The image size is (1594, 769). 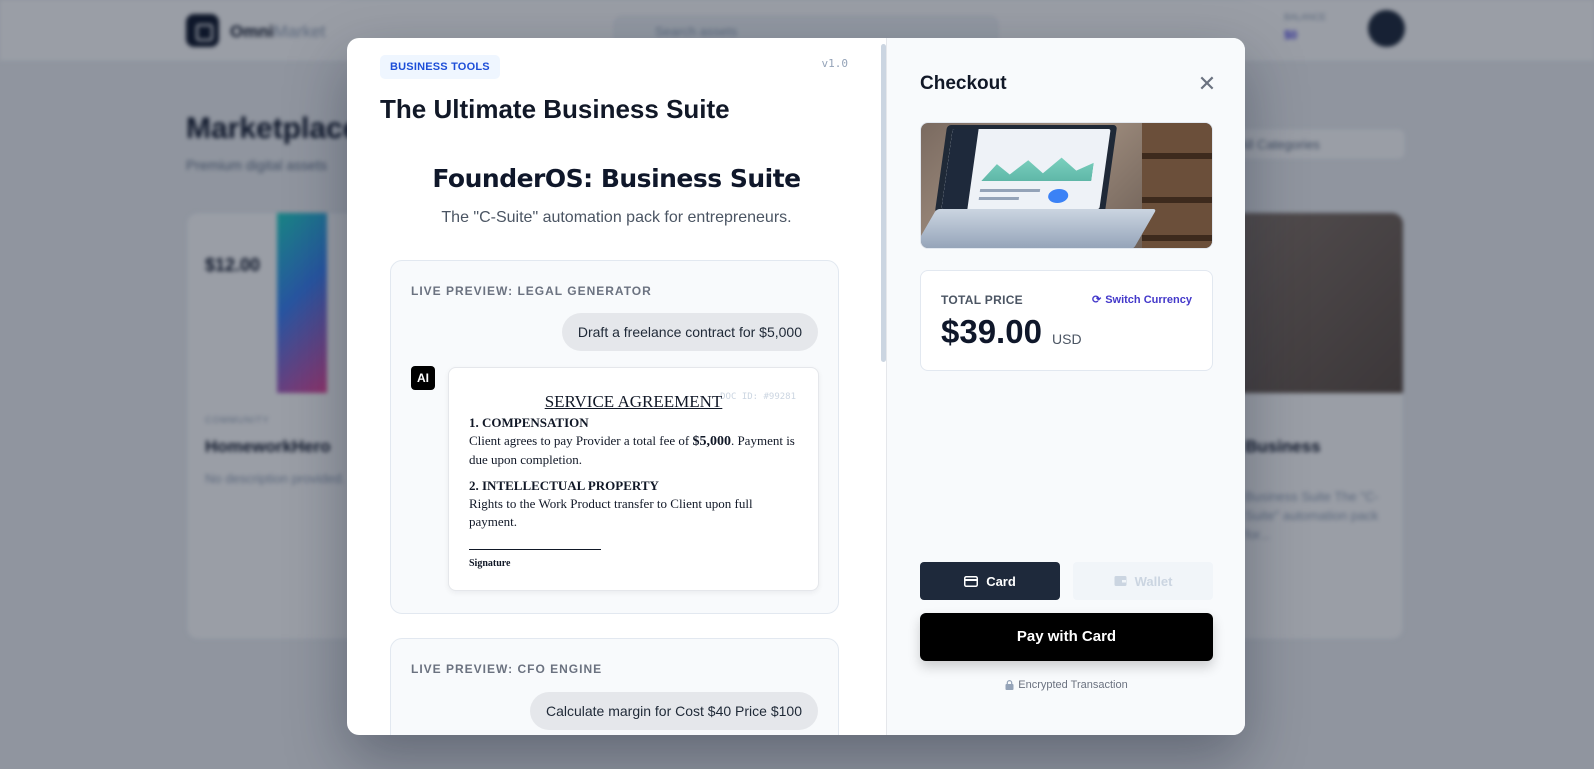 I want to click on version-label: v1.0, so click(x=835, y=63).